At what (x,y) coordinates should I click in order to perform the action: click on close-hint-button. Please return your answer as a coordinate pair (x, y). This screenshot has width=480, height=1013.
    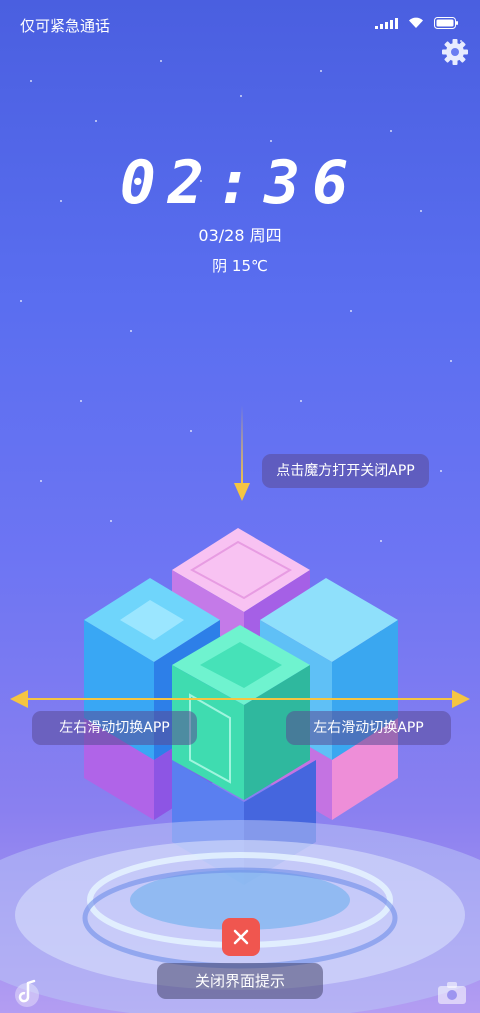
    Looking at the image, I should click on (241, 937).